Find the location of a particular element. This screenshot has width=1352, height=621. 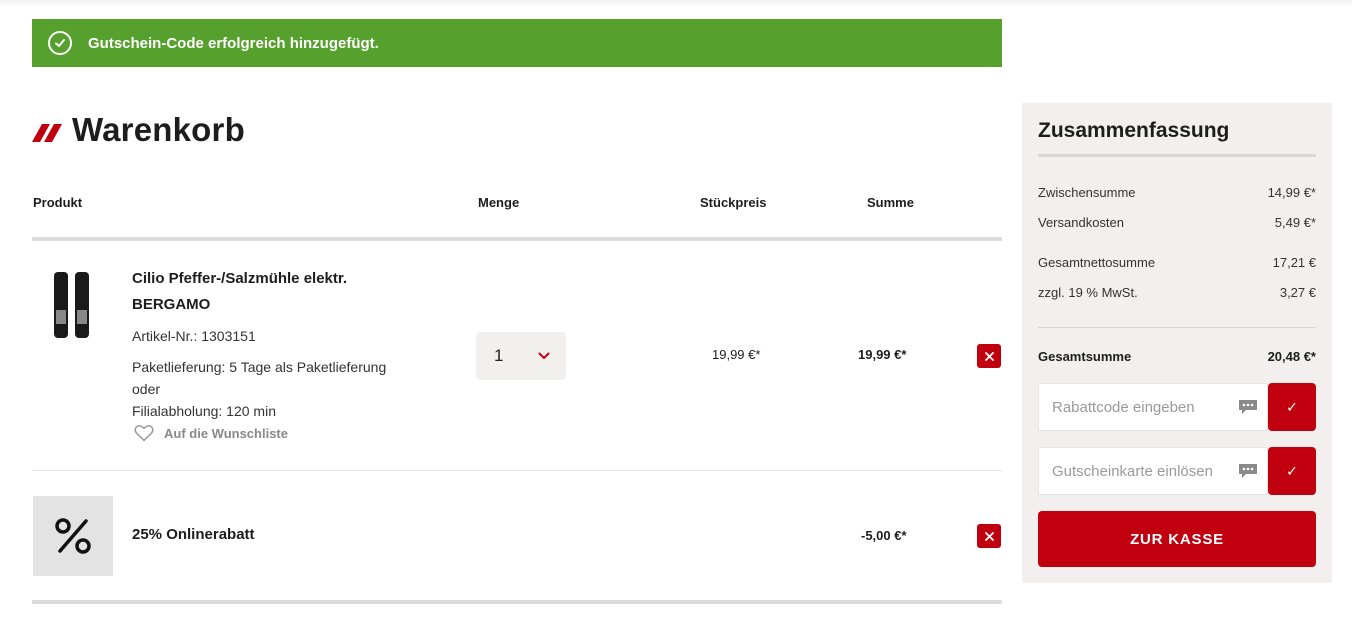

footer-divider is located at coordinates (517, 602).